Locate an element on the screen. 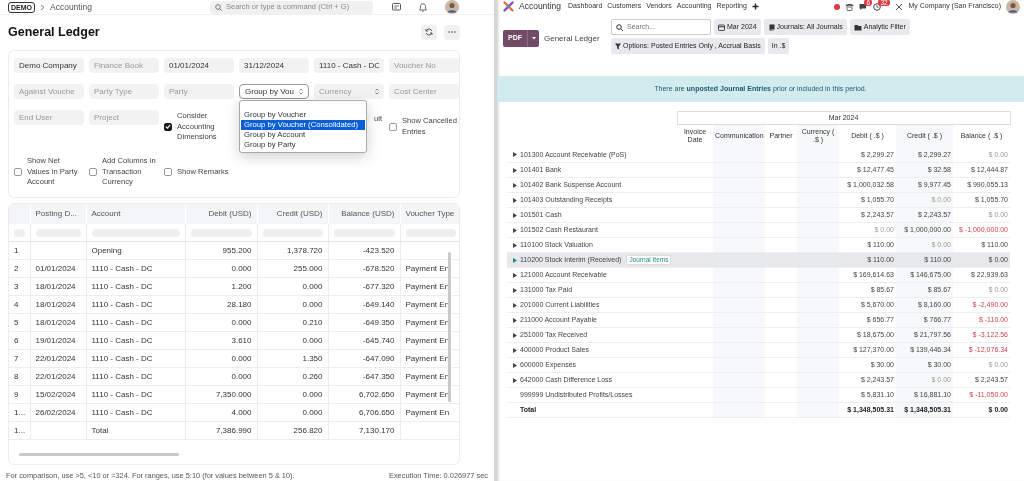  table-cell: 255.000 is located at coordinates (292, 268).